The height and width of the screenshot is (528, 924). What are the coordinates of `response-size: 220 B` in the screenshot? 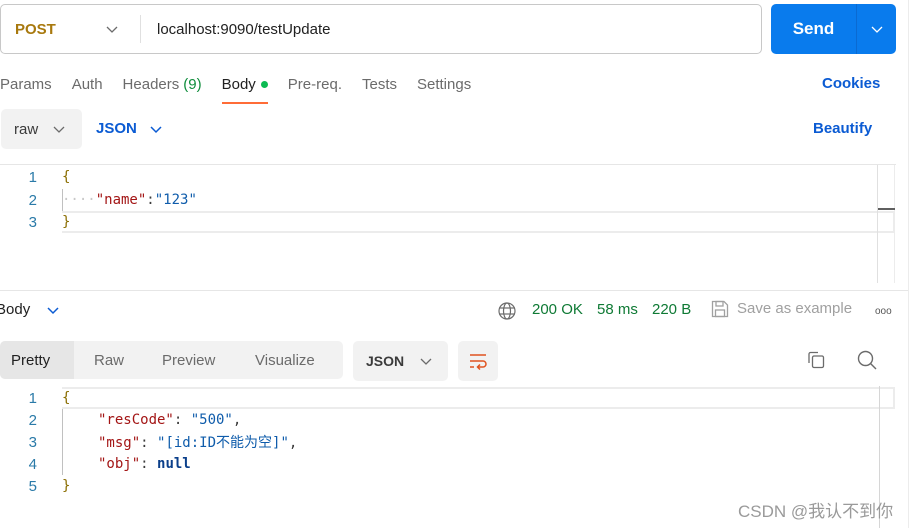 It's located at (671, 309).